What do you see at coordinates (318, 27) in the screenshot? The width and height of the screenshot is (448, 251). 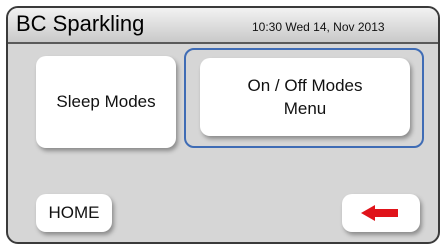 I see `date-time-display: 10:30 Wed 14, Nov 2013` at bounding box center [318, 27].